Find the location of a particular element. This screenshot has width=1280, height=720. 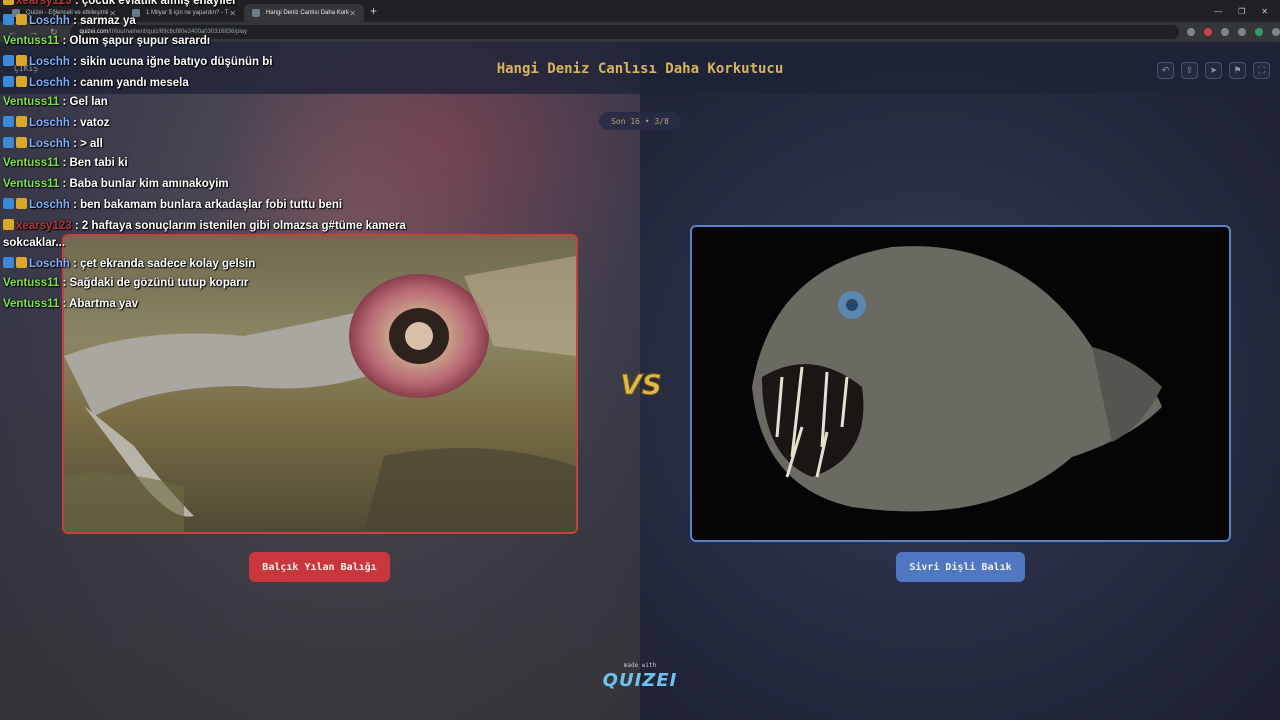

chat-text: : sikin ucuna iğne batıyo düşünün bi is located at coordinates (171, 62).